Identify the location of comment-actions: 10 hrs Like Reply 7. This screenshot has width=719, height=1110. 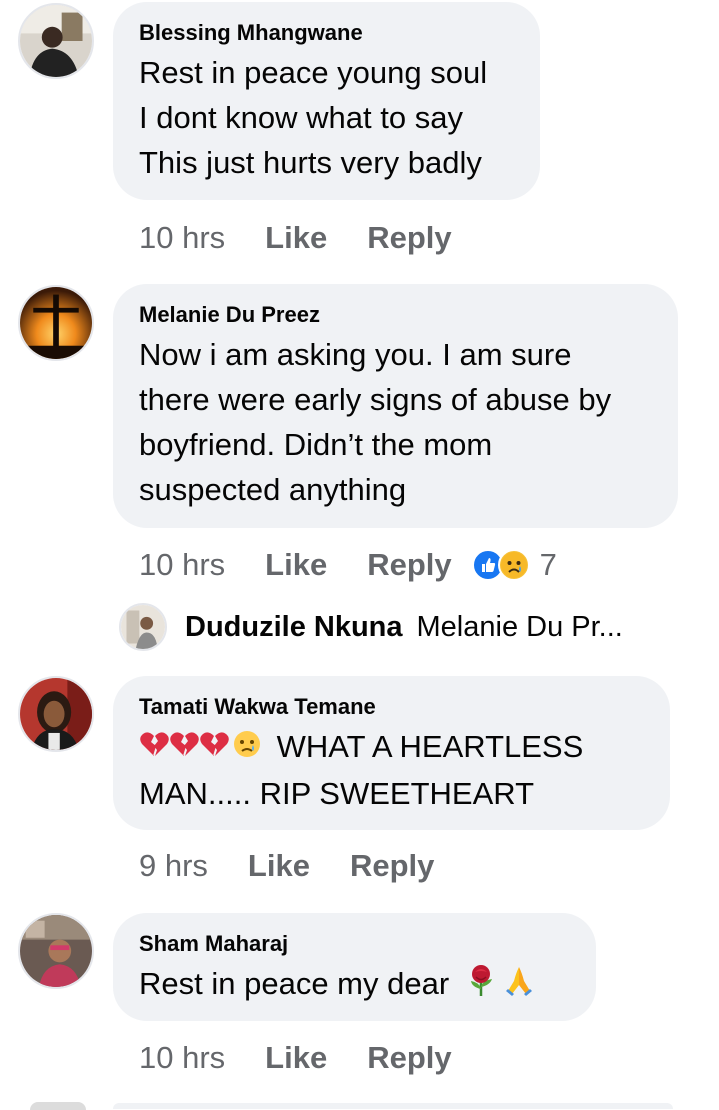
(348, 565).